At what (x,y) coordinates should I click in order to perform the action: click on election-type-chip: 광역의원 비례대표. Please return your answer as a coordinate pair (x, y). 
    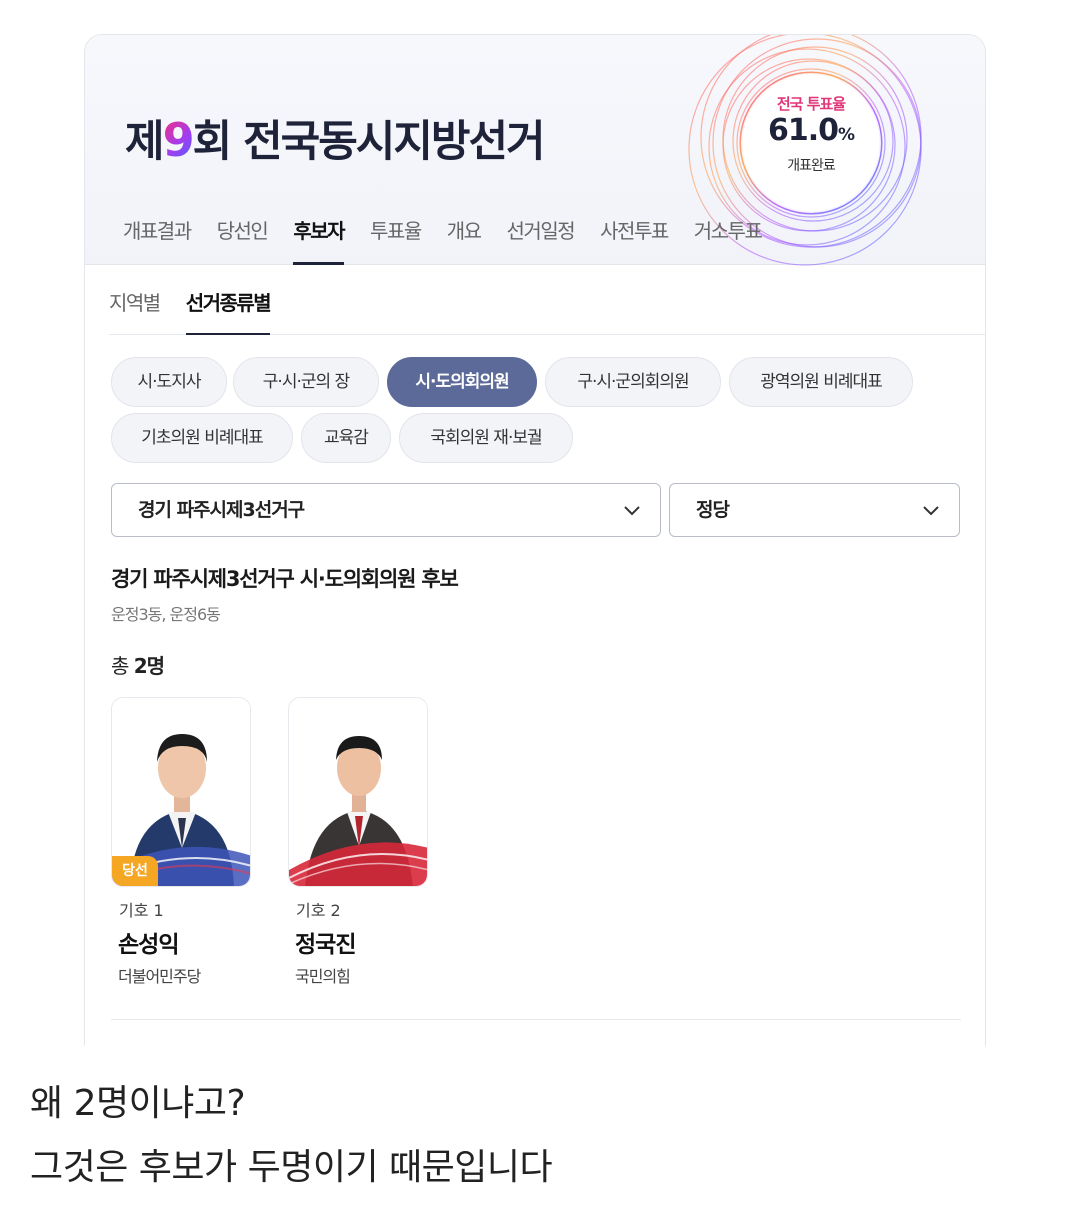
    Looking at the image, I should click on (821, 382).